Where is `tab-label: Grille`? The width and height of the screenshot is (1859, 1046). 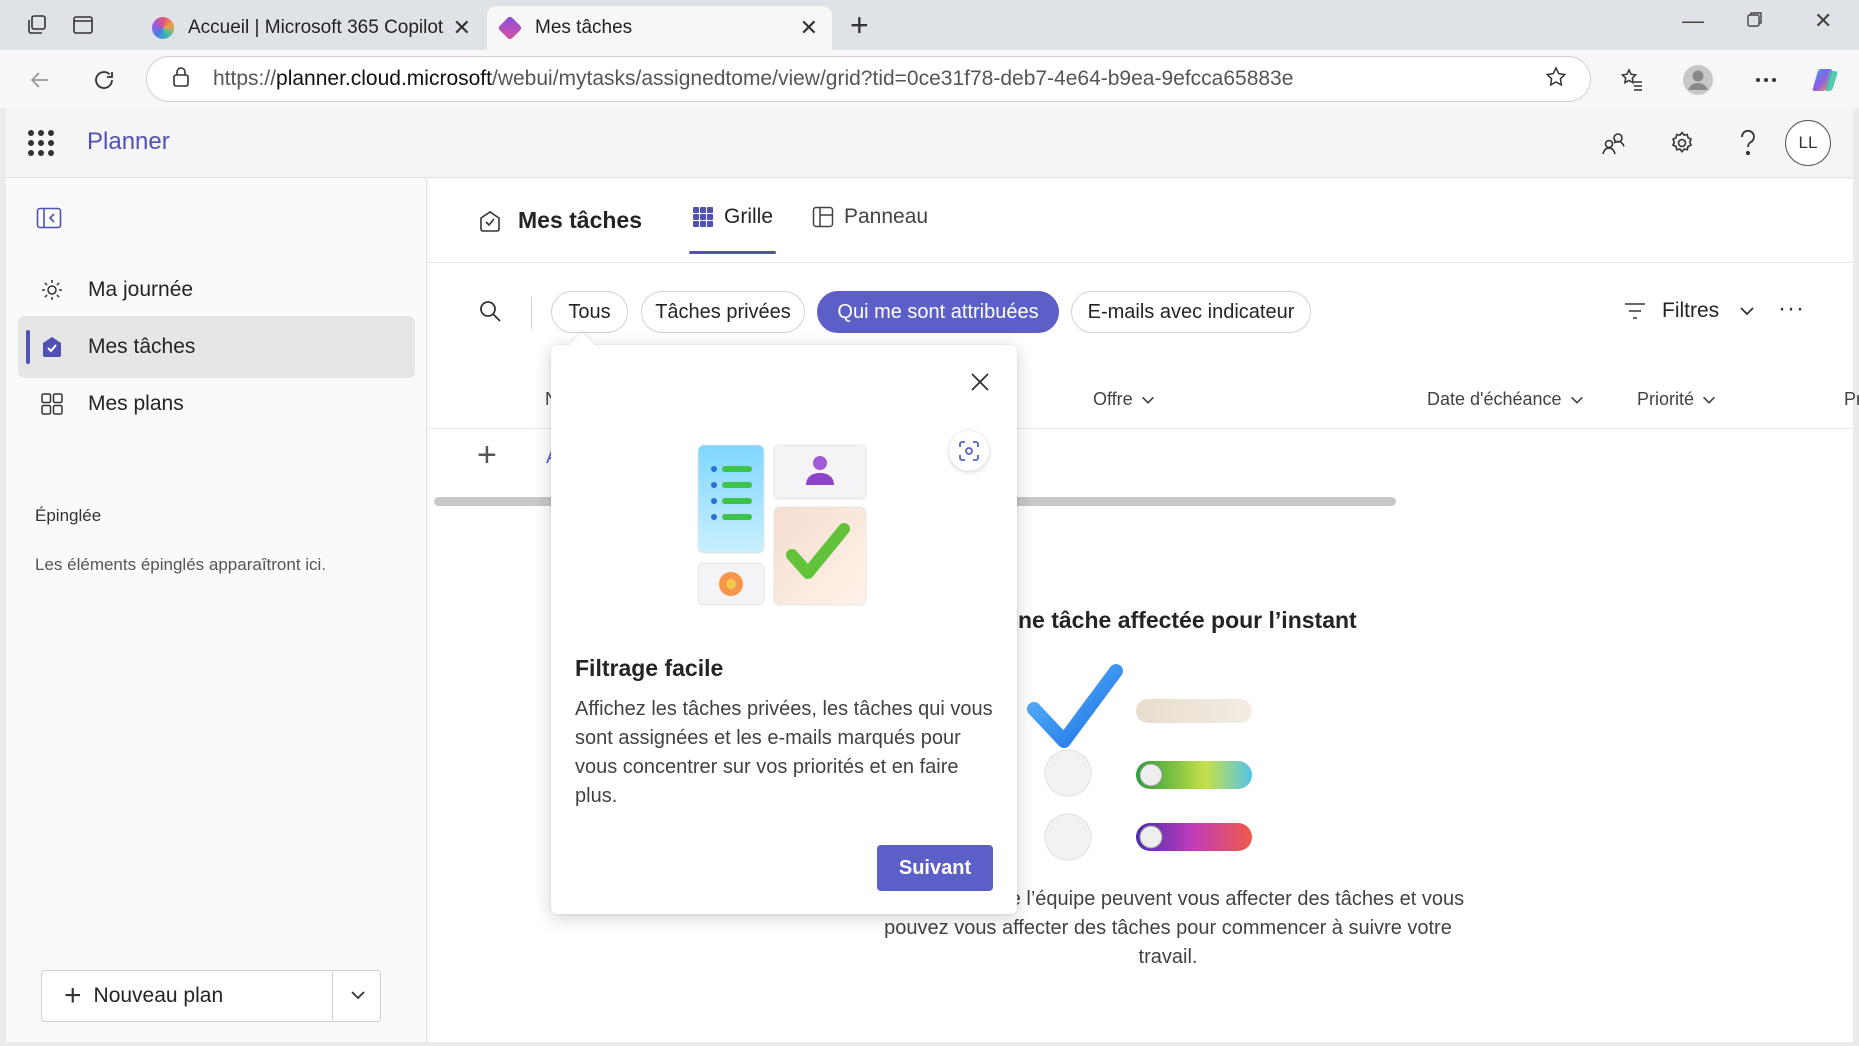 tab-label: Grille is located at coordinates (749, 216).